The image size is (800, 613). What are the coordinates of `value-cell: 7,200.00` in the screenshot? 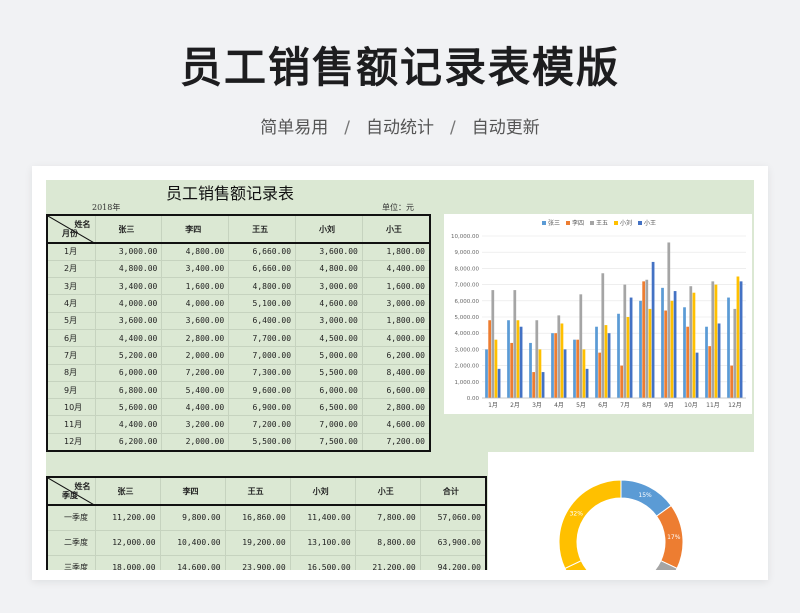 It's located at (262, 424).